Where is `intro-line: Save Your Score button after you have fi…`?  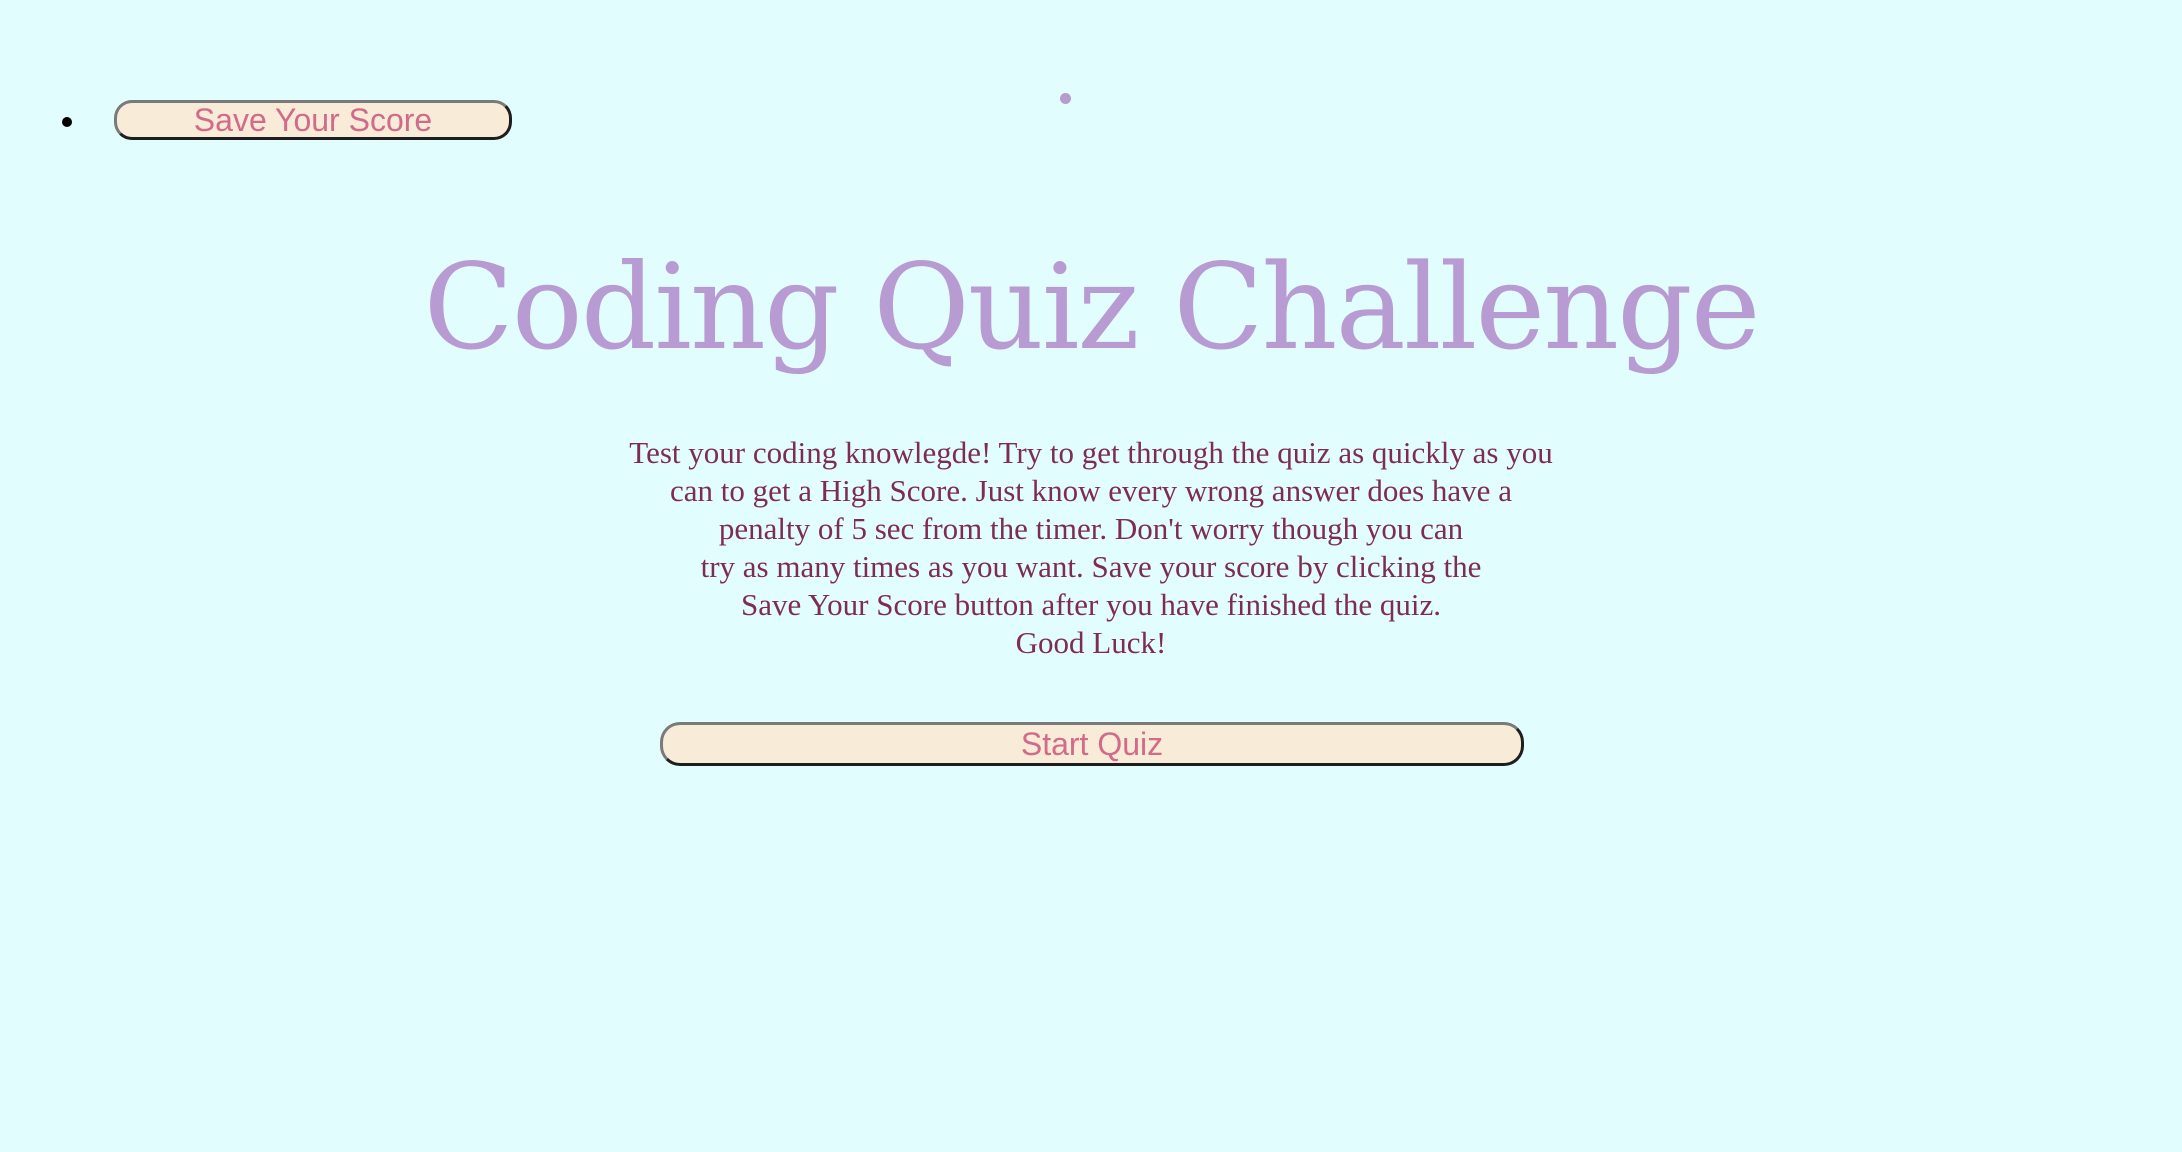 intro-line: Save Your Score button after you have fi… is located at coordinates (1091, 604).